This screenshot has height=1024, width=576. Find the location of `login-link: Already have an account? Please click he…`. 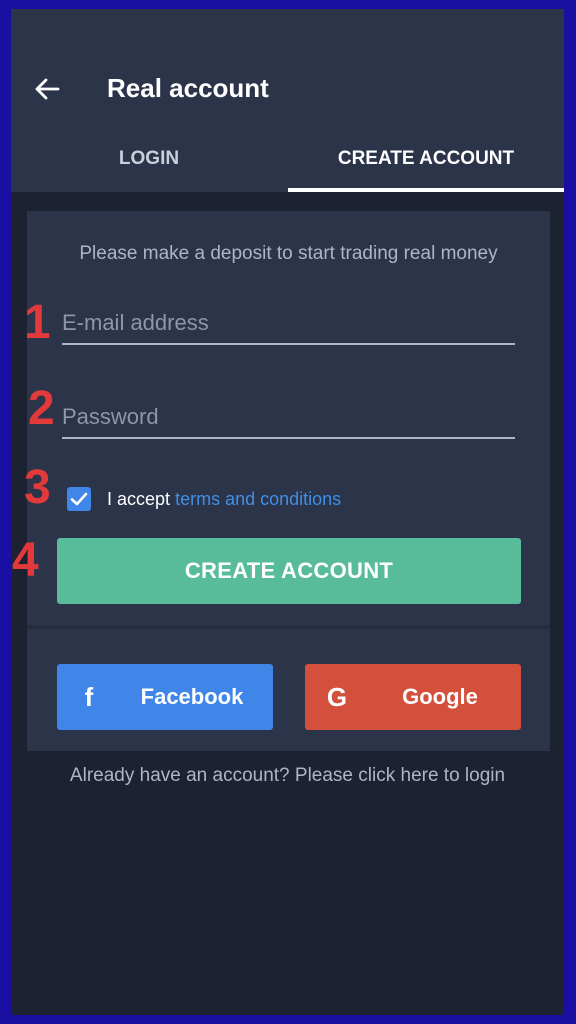

login-link: Already have an account? Please click he… is located at coordinates (287, 776).